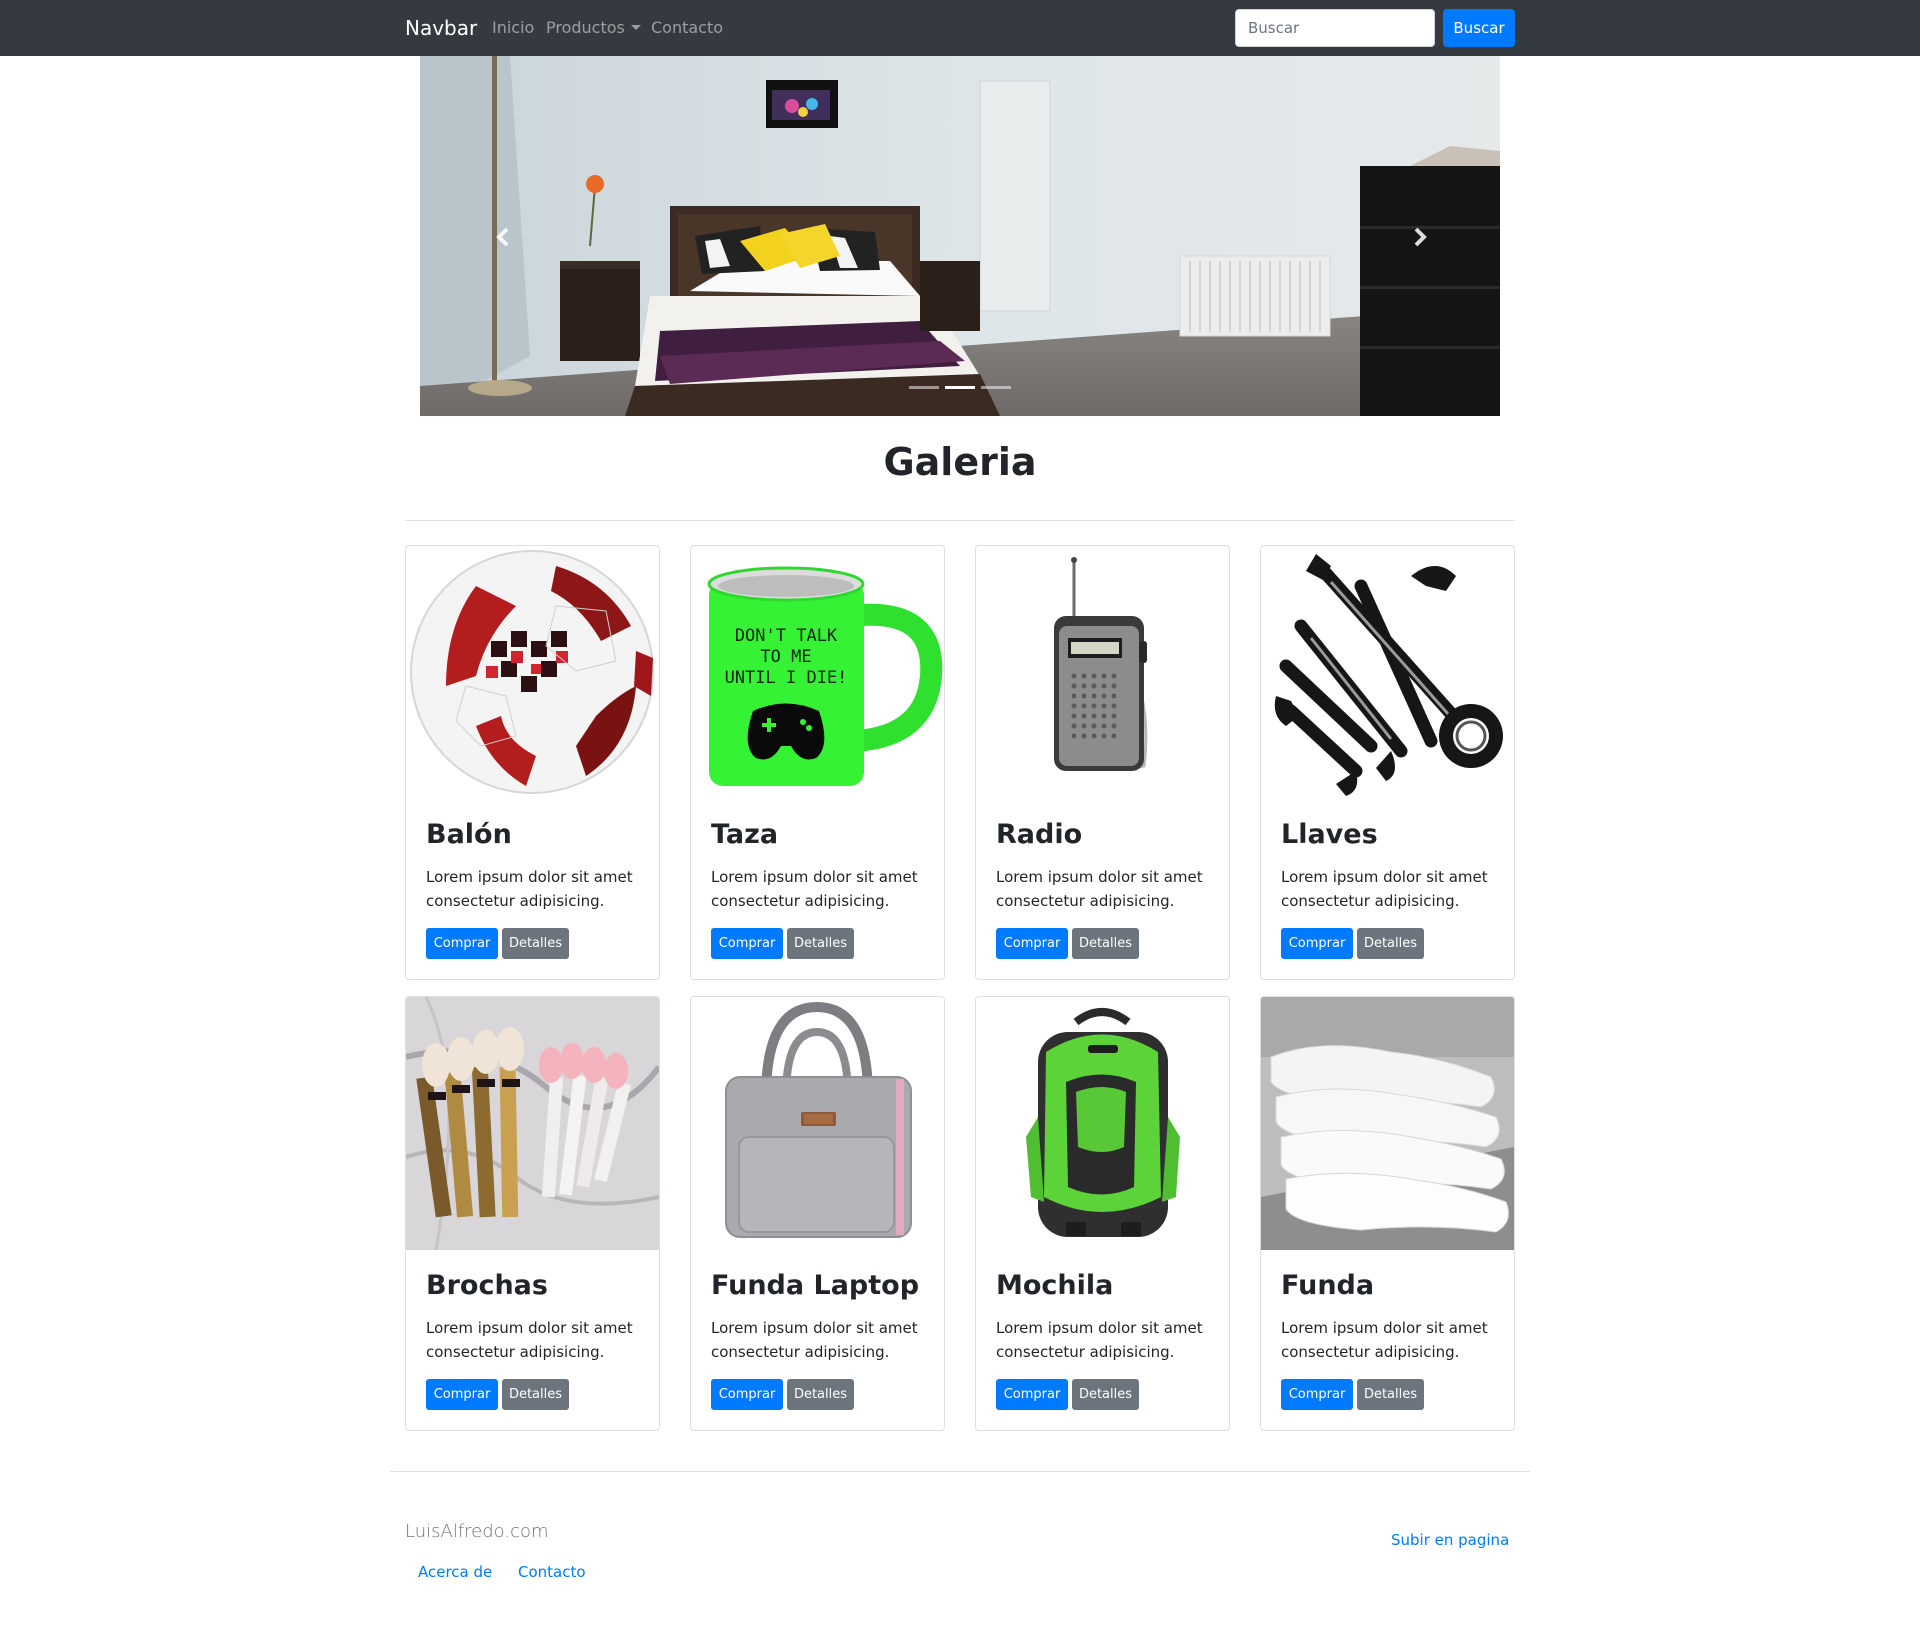  I want to click on footer-link-acerca-de: Acerca de, so click(455, 1572).